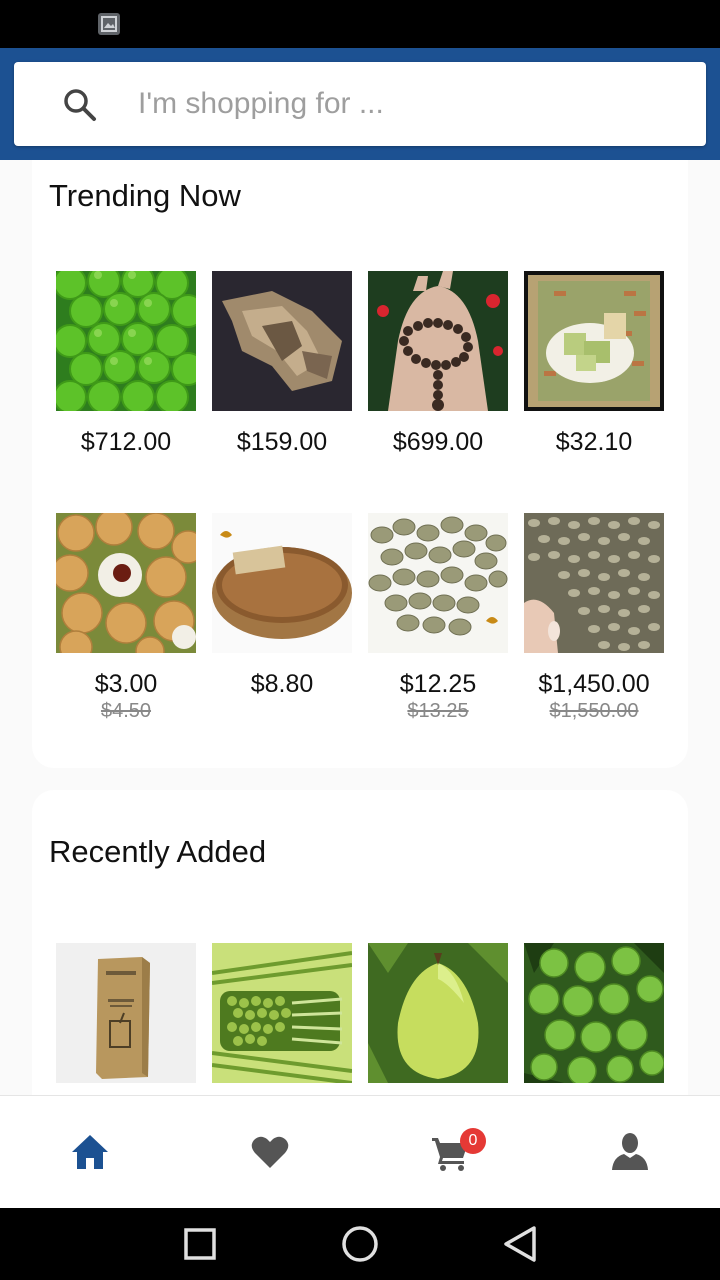  I want to click on heart-icon, so click(270, 1152).